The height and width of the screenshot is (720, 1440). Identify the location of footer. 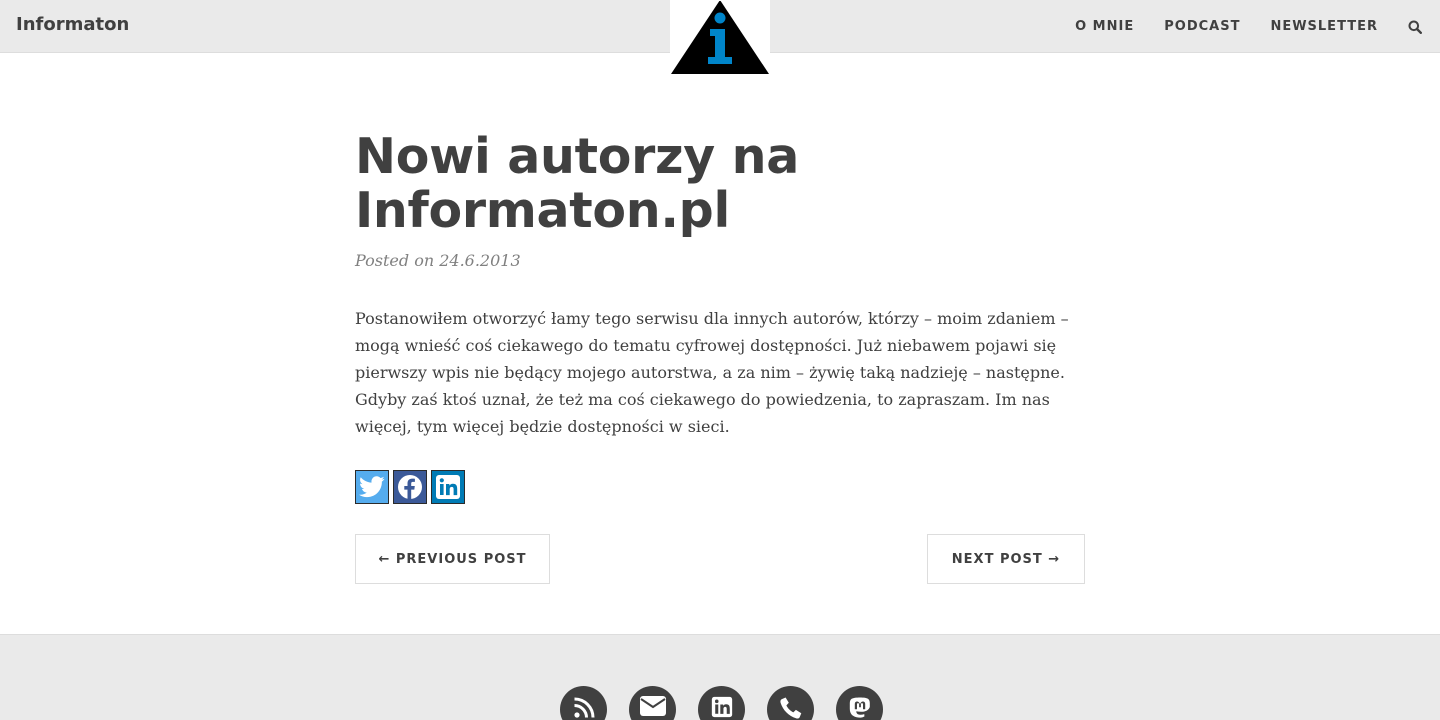
(720, 677).